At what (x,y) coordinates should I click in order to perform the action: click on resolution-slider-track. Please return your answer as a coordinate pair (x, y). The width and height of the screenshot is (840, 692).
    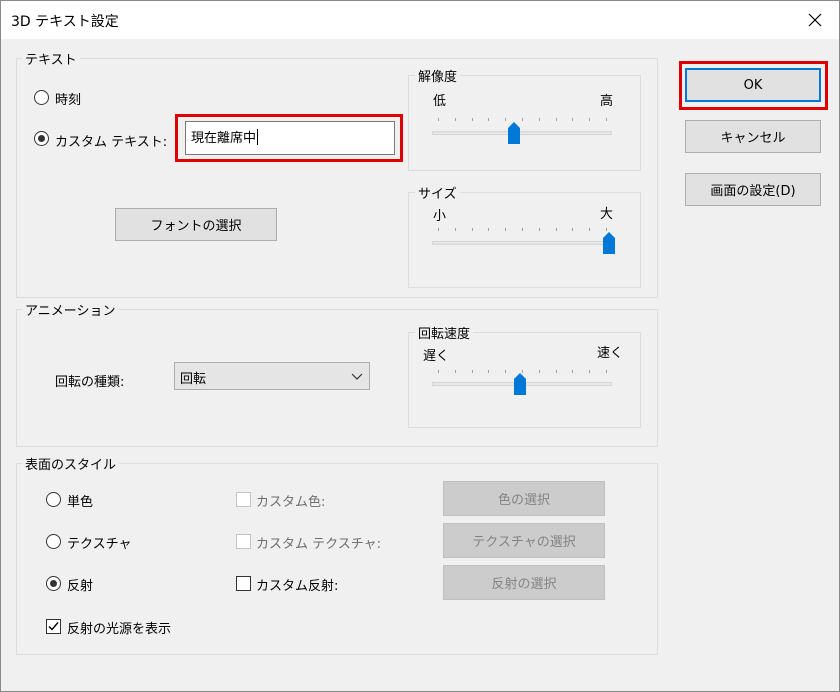
    Looking at the image, I should click on (522, 133).